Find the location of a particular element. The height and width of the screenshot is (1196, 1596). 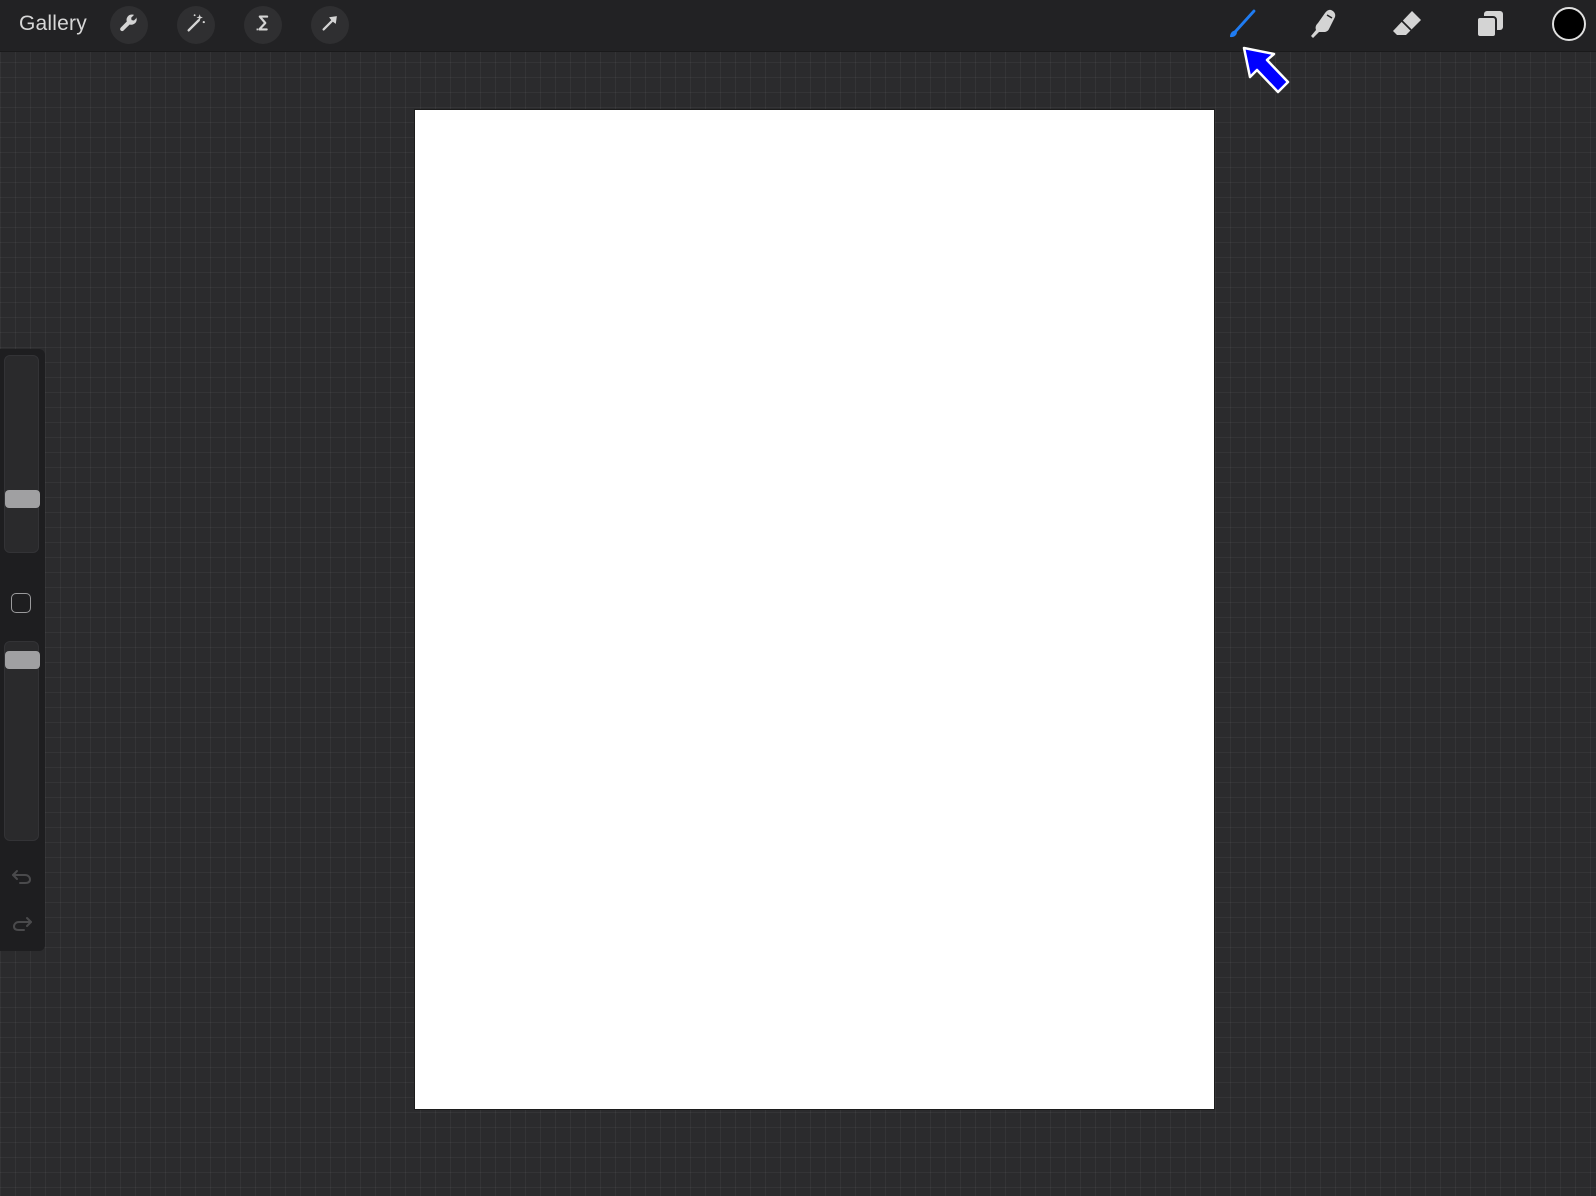

layers-icon is located at coordinates (1490, 26).